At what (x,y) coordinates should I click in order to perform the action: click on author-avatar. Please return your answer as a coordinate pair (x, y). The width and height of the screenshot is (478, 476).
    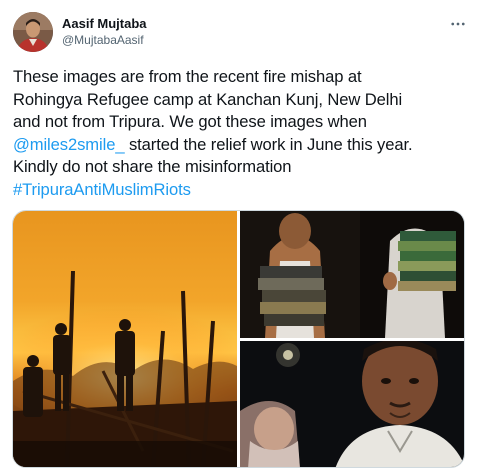
    Looking at the image, I should click on (33, 32).